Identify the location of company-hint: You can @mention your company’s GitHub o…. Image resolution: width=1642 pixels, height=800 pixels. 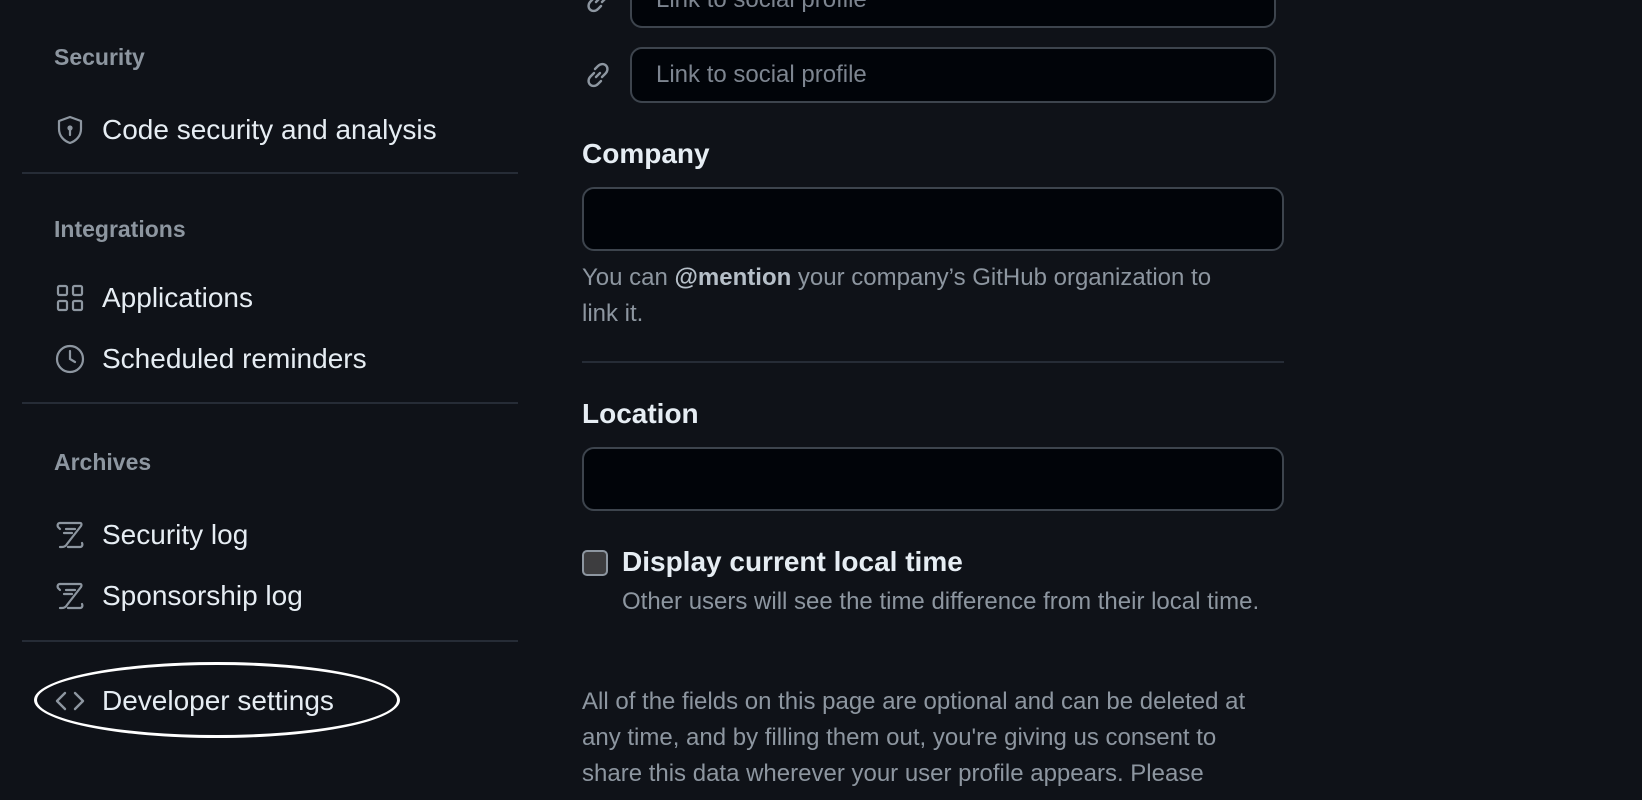
(912, 296).